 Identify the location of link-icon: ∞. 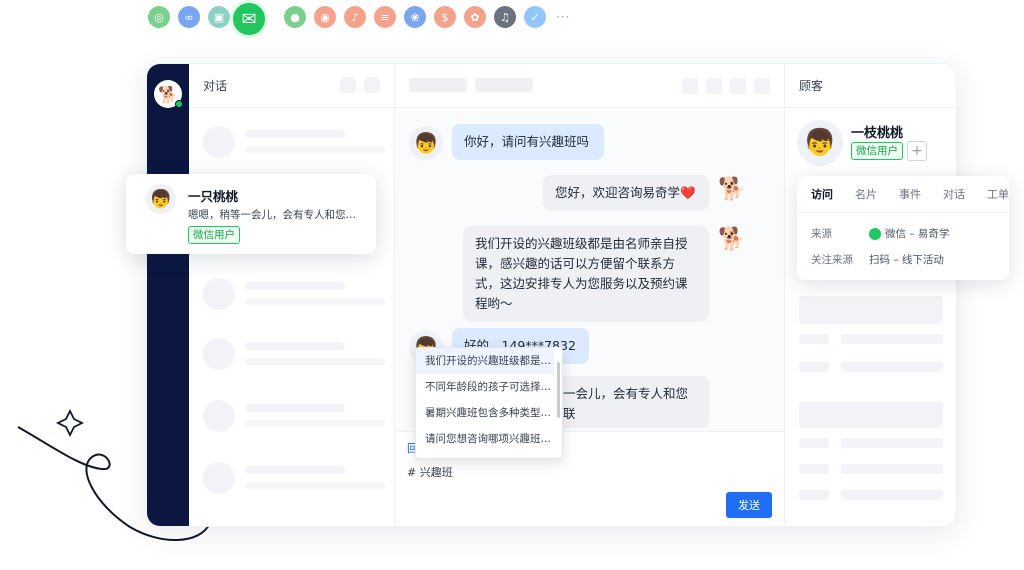
(189, 17).